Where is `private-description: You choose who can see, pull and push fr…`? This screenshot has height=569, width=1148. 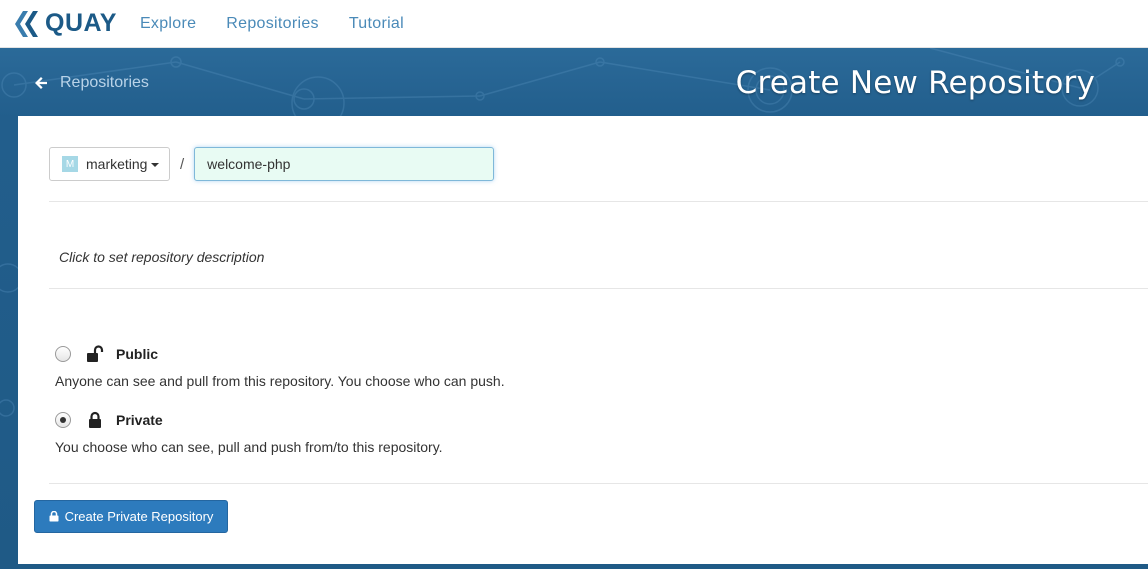 private-description: You choose who can see, pull and push fr… is located at coordinates (249, 447).